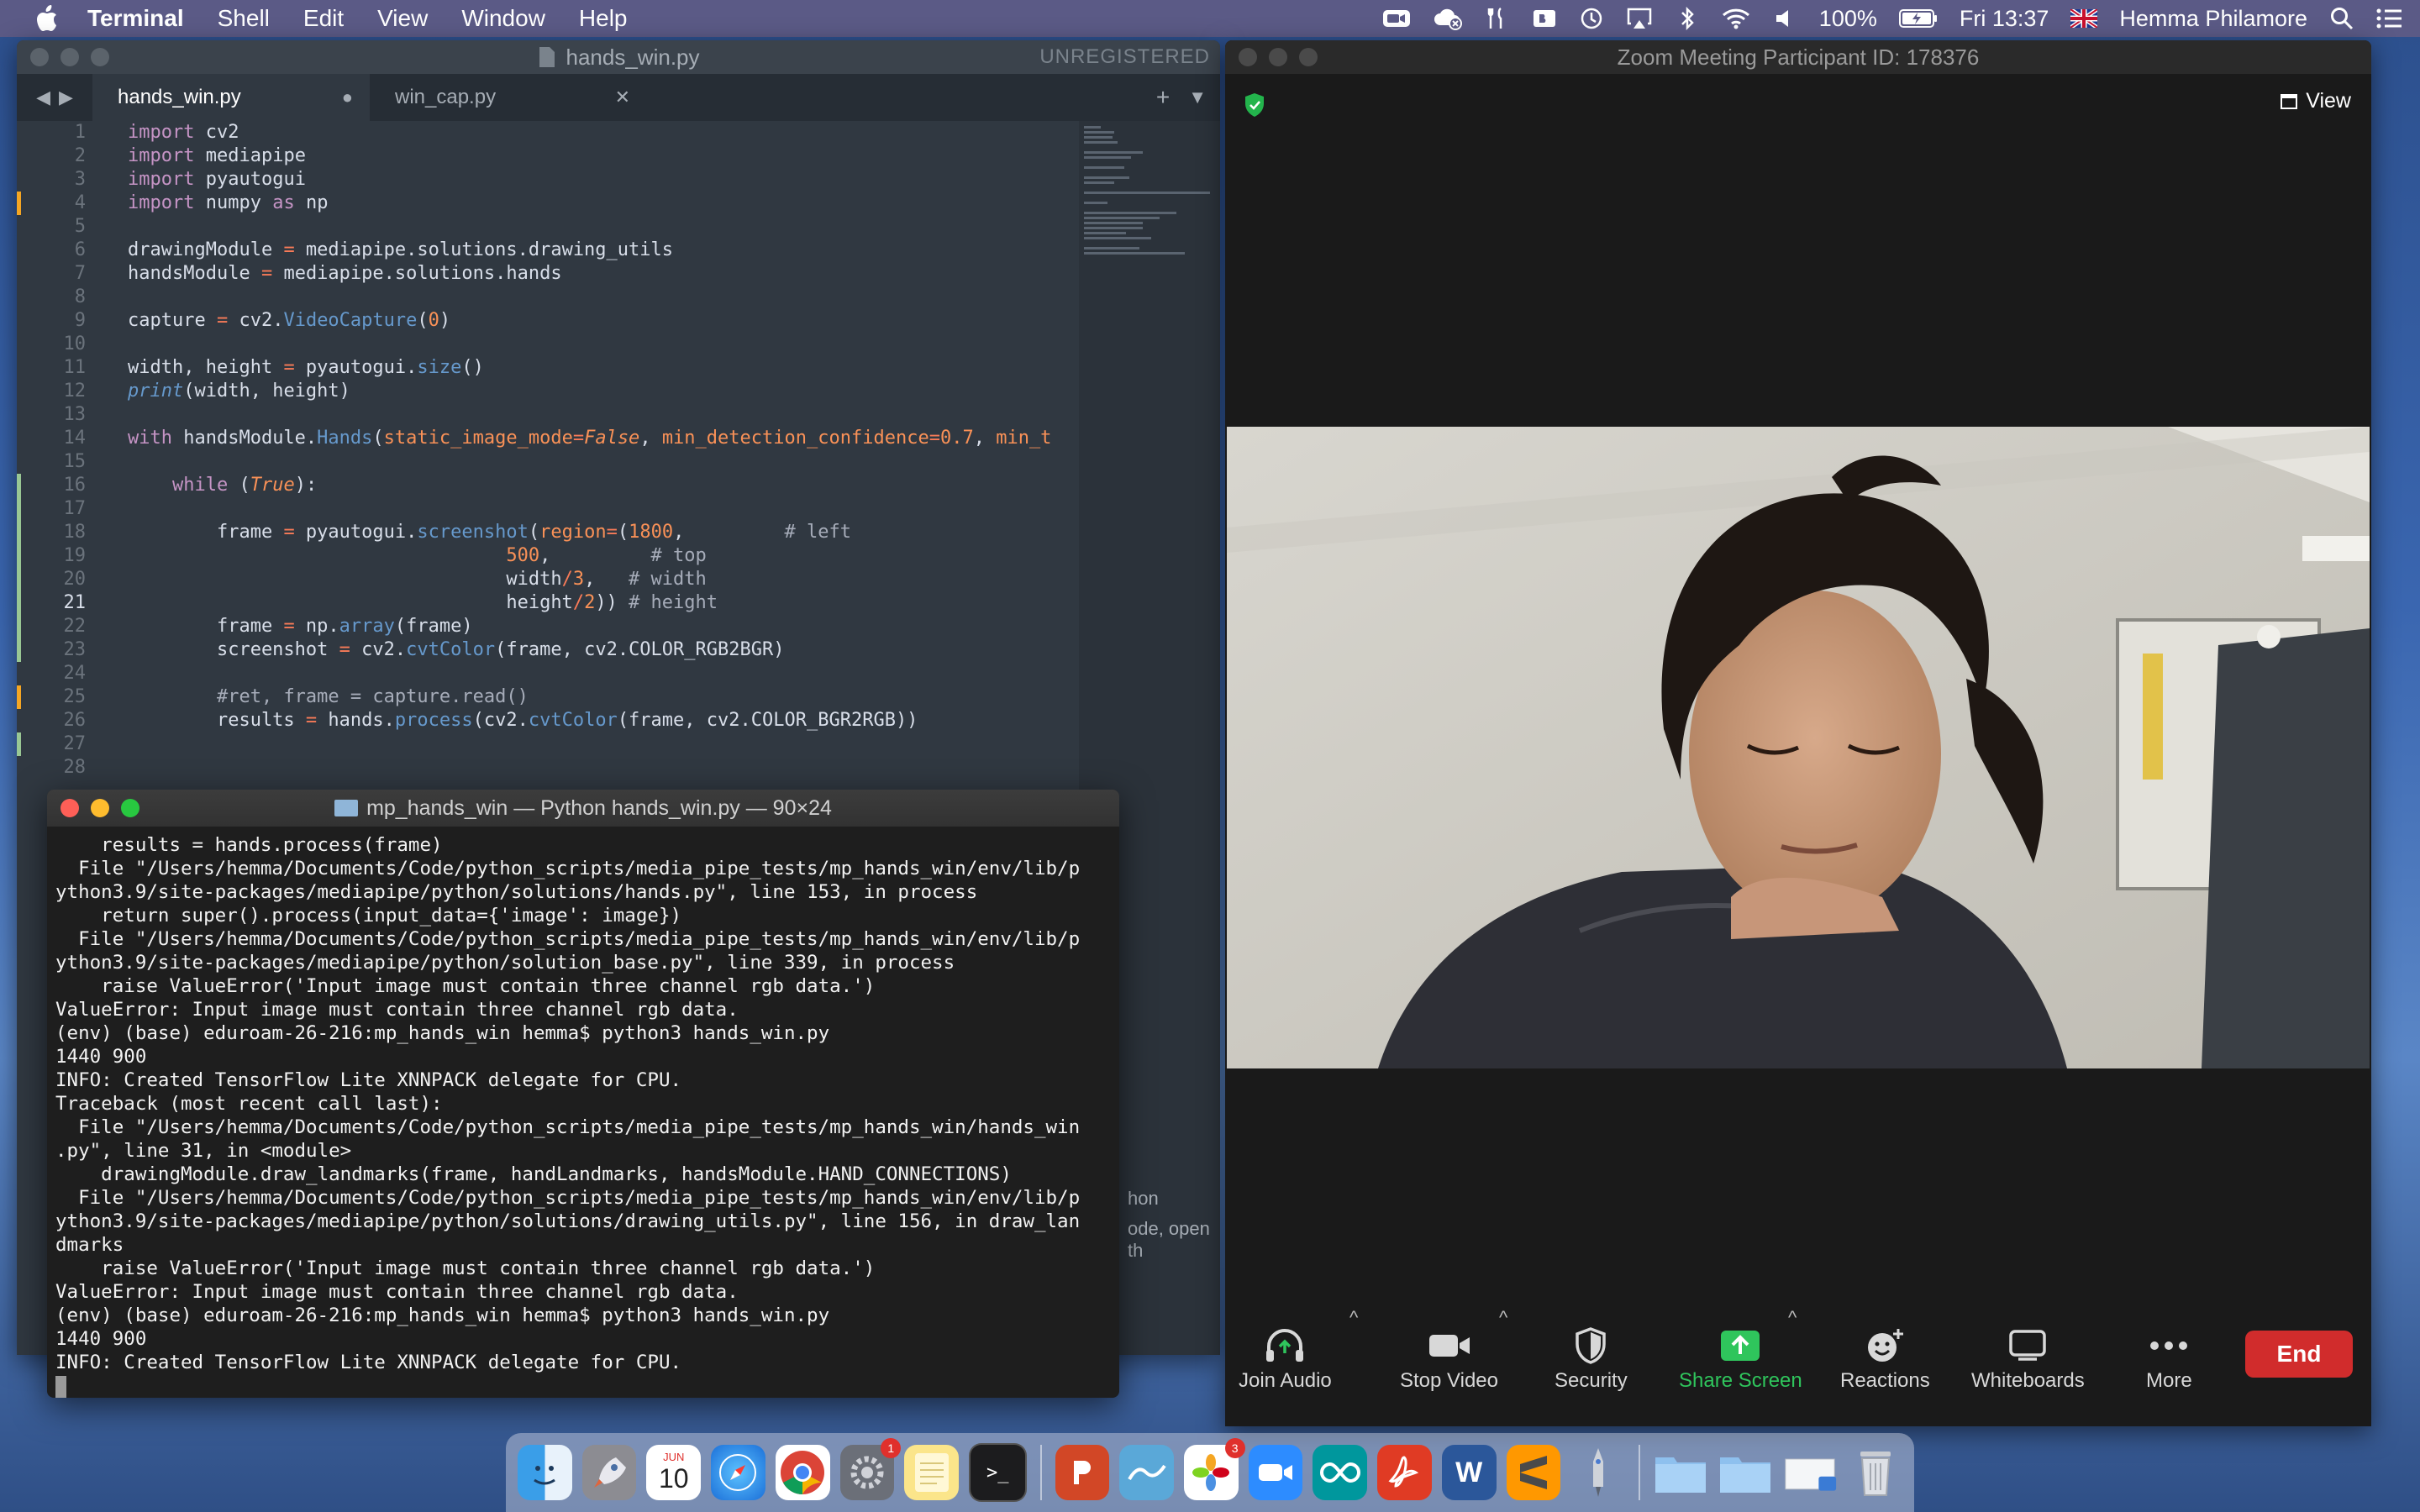 Image resolution: width=2420 pixels, height=1512 pixels. Describe the element at coordinates (1544, 18) in the screenshot. I see `bluetooth-audio-icon` at that location.